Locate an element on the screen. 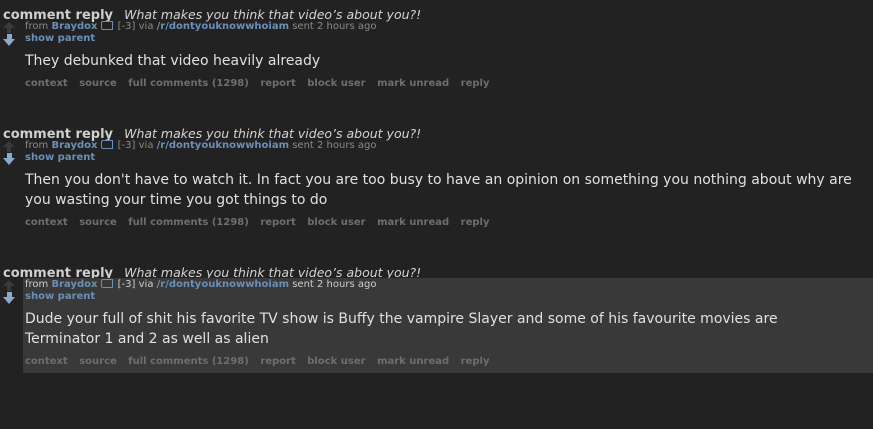  message-body: They debunked that video heavily already is located at coordinates (173, 61).